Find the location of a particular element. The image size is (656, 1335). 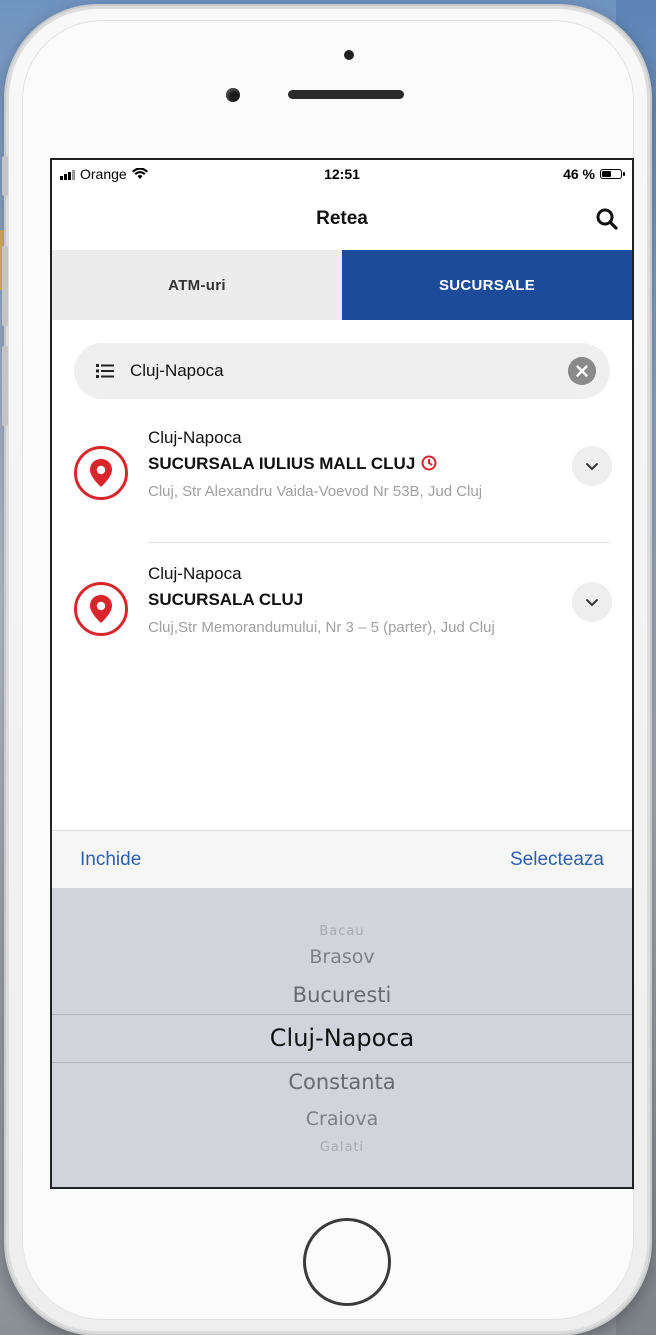

battery-percent: 46 % is located at coordinates (579, 174).